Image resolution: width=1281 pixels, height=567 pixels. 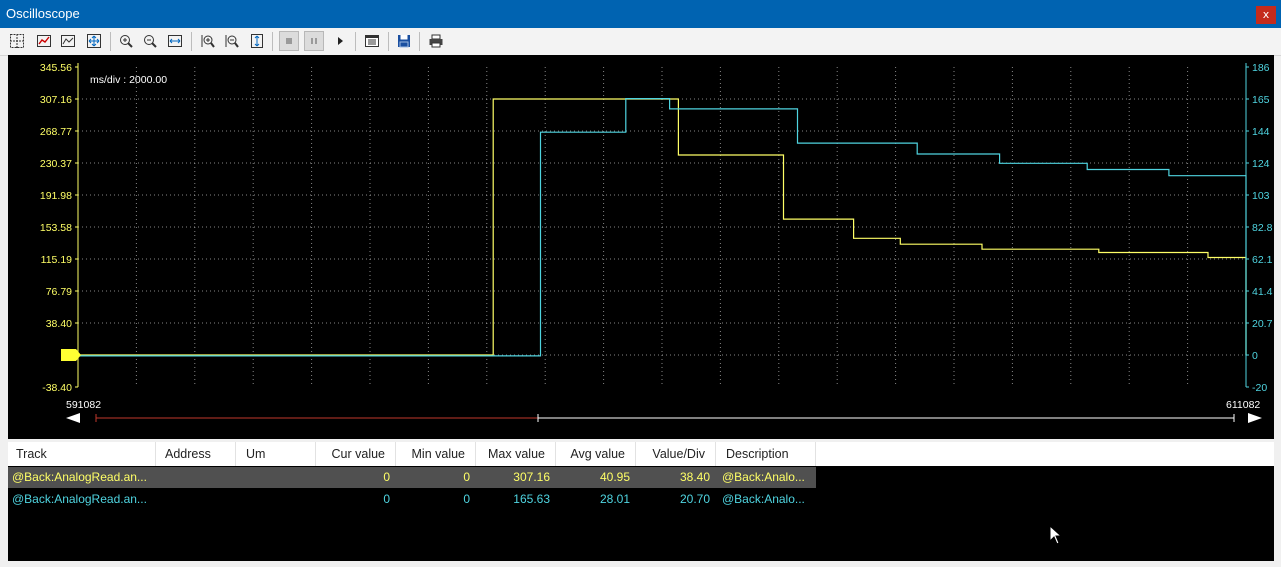 What do you see at coordinates (1056, 535) in the screenshot?
I see `mouse-cursor-icon` at bounding box center [1056, 535].